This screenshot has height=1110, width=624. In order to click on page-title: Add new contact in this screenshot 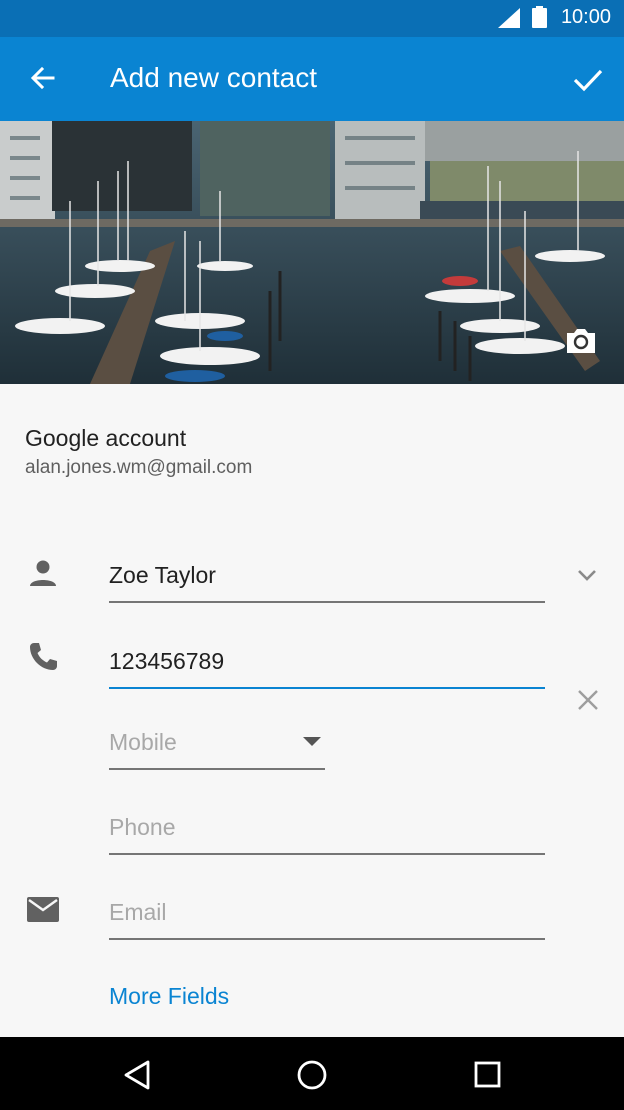, I will do `click(214, 77)`.